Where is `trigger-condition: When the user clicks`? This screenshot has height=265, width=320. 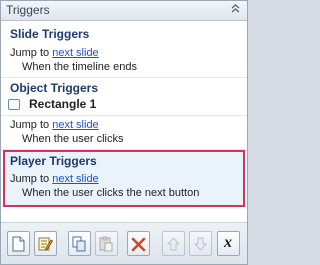 trigger-condition: When the user clicks is located at coordinates (73, 139).